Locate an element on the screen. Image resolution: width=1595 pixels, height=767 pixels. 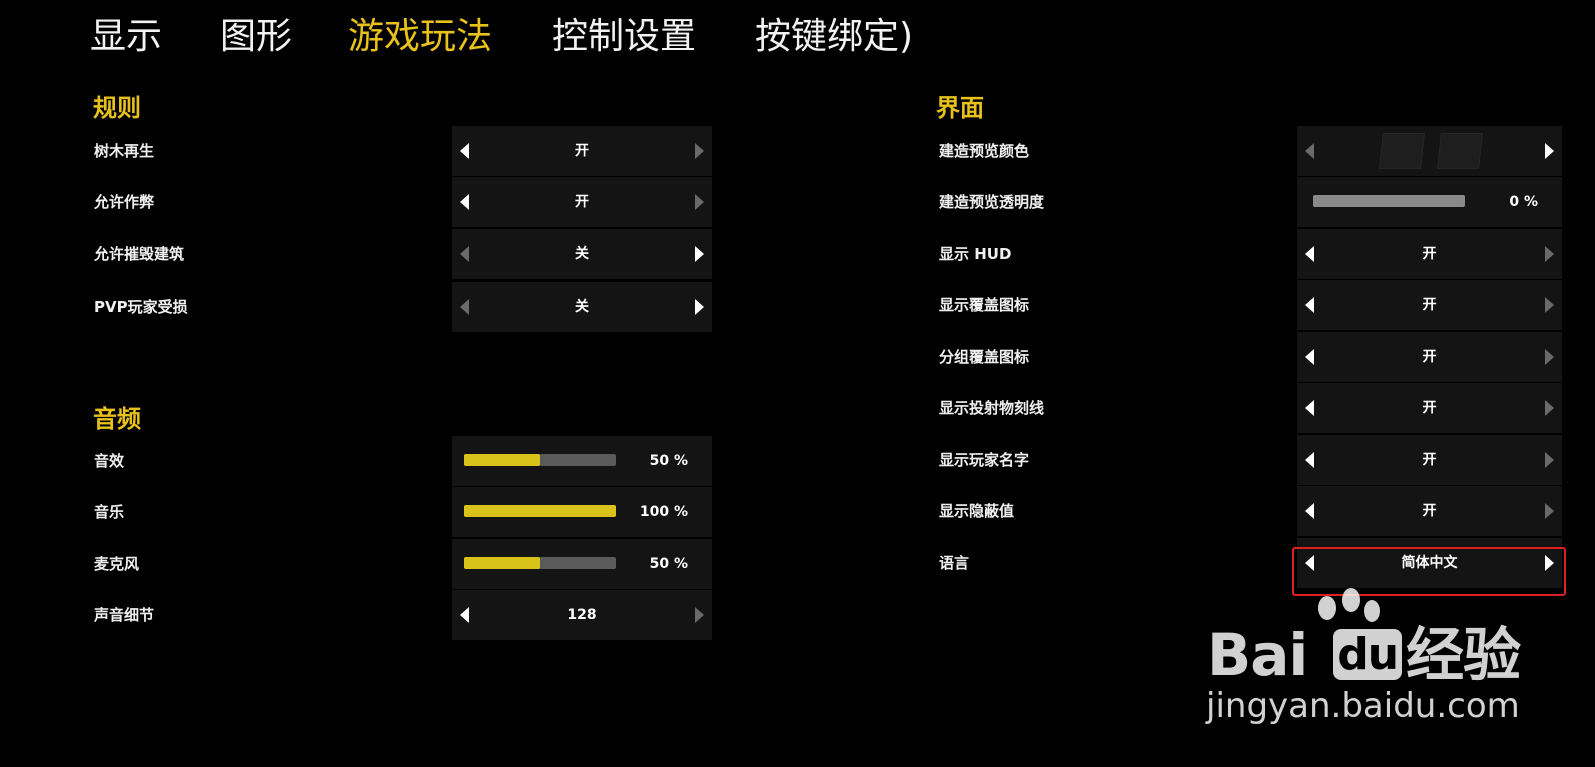
sound-effects-value: 50 % is located at coordinates (668, 461).